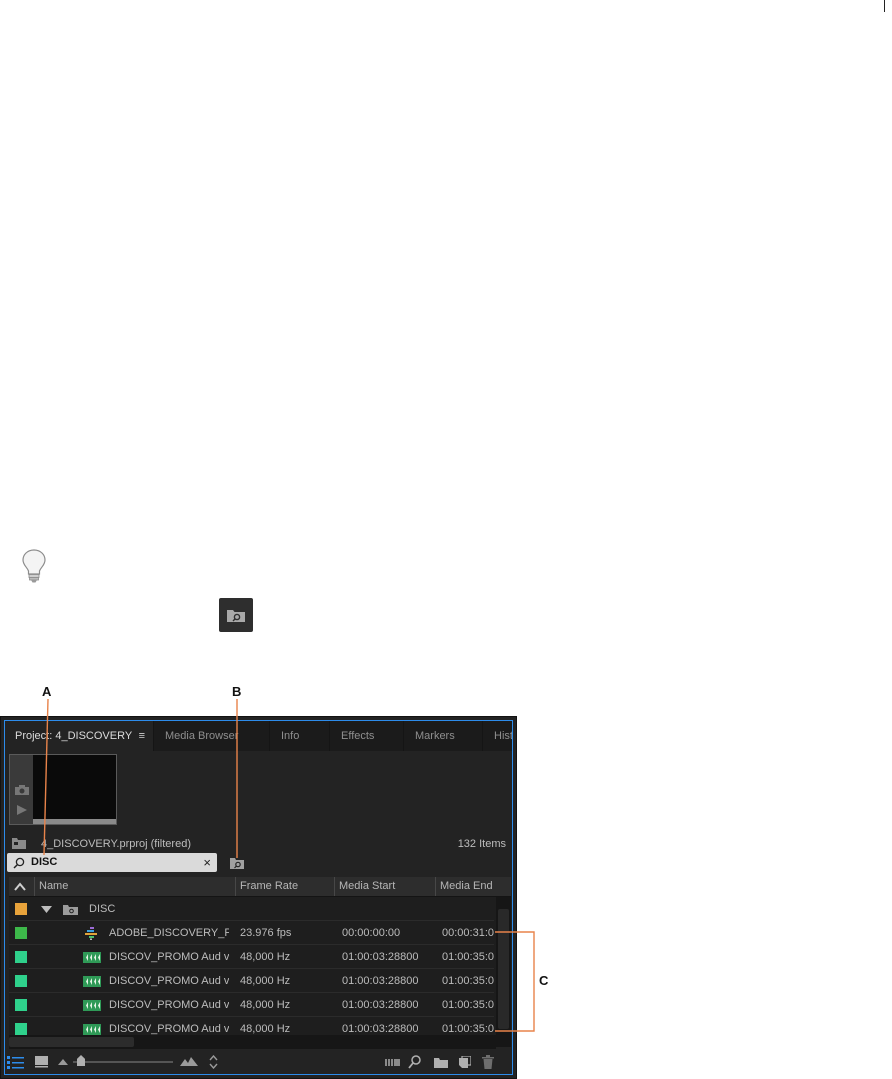  Describe the element at coordinates (19, 863) in the screenshot. I see `search-icon` at that location.